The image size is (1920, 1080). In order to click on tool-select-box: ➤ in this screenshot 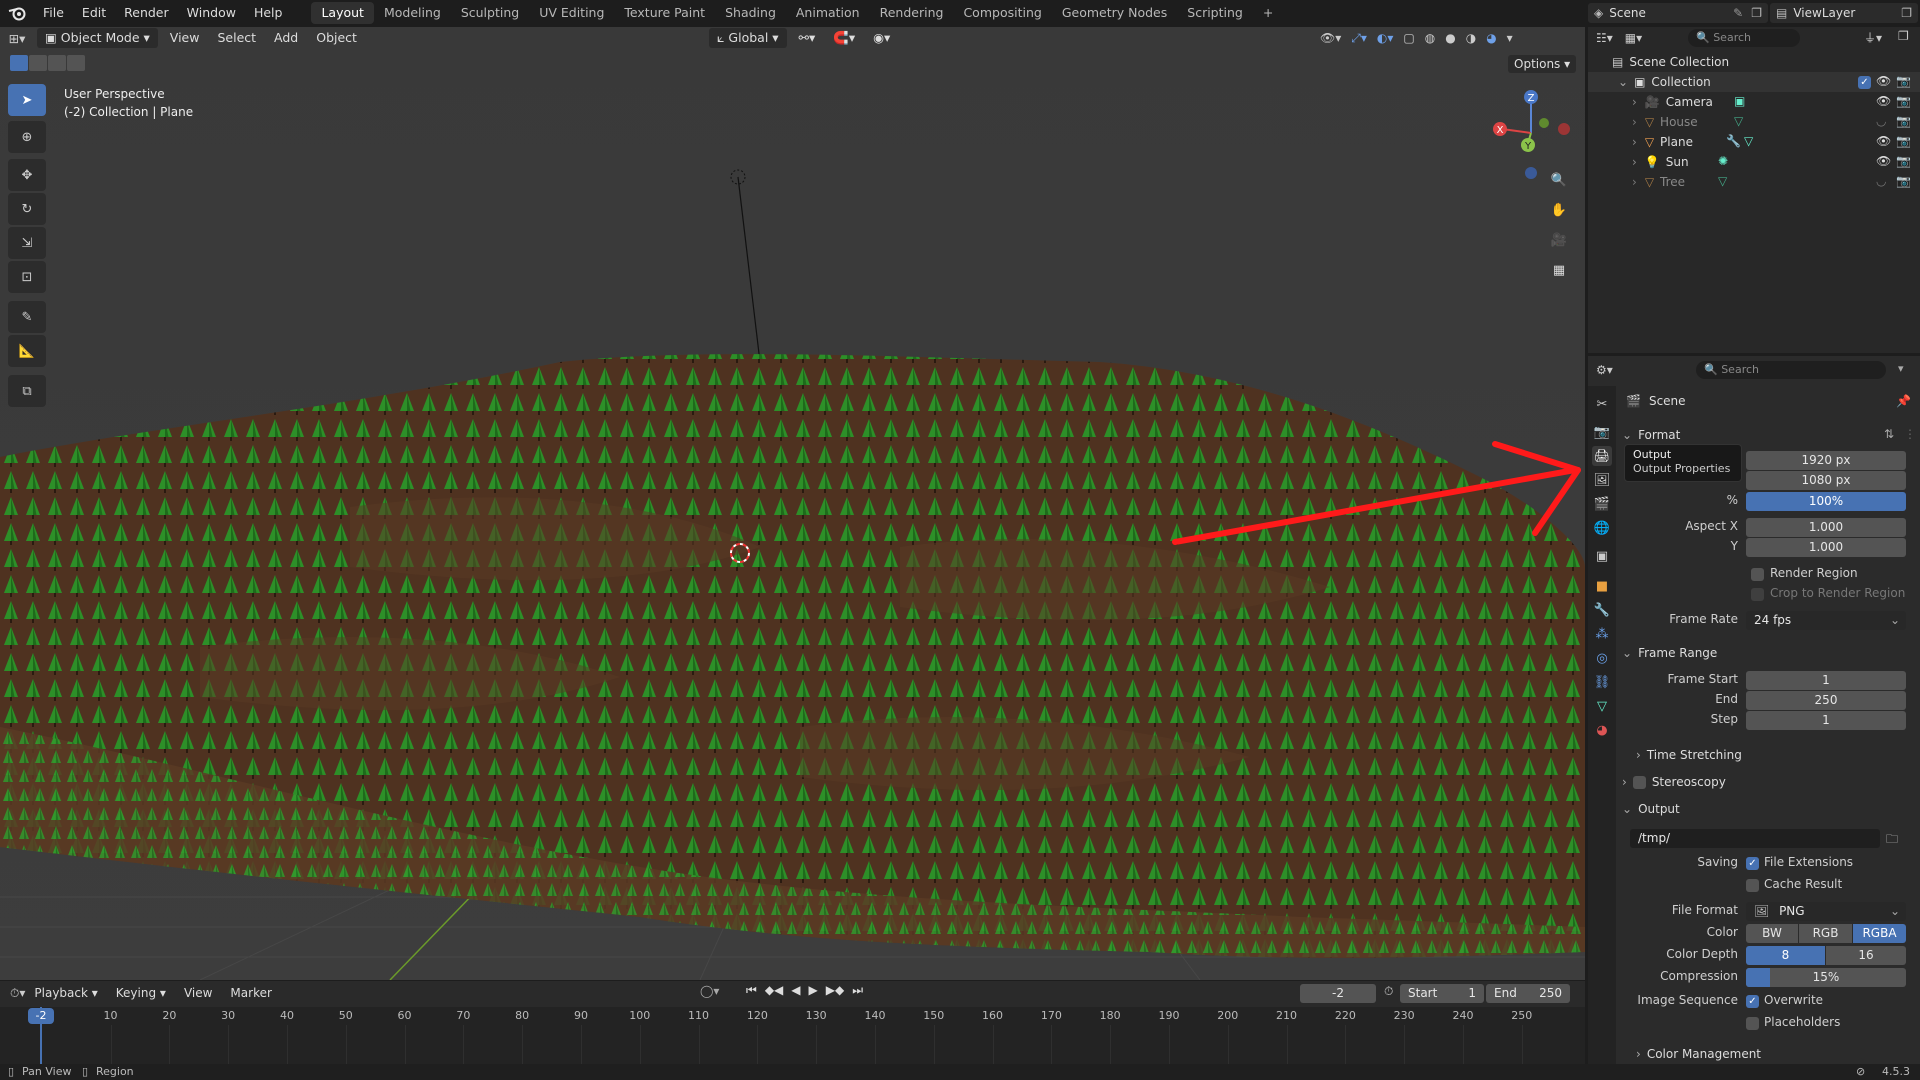, I will do `click(27, 100)`.